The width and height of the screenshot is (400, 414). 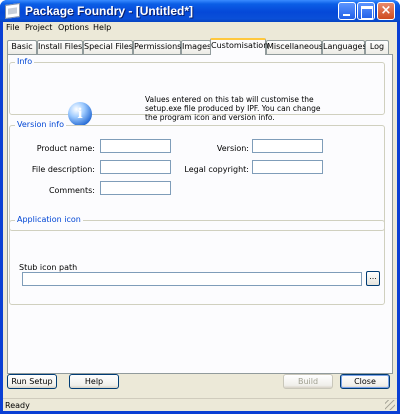 What do you see at coordinates (239, 46) in the screenshot?
I see `tab-customisation: Customisation` at bounding box center [239, 46].